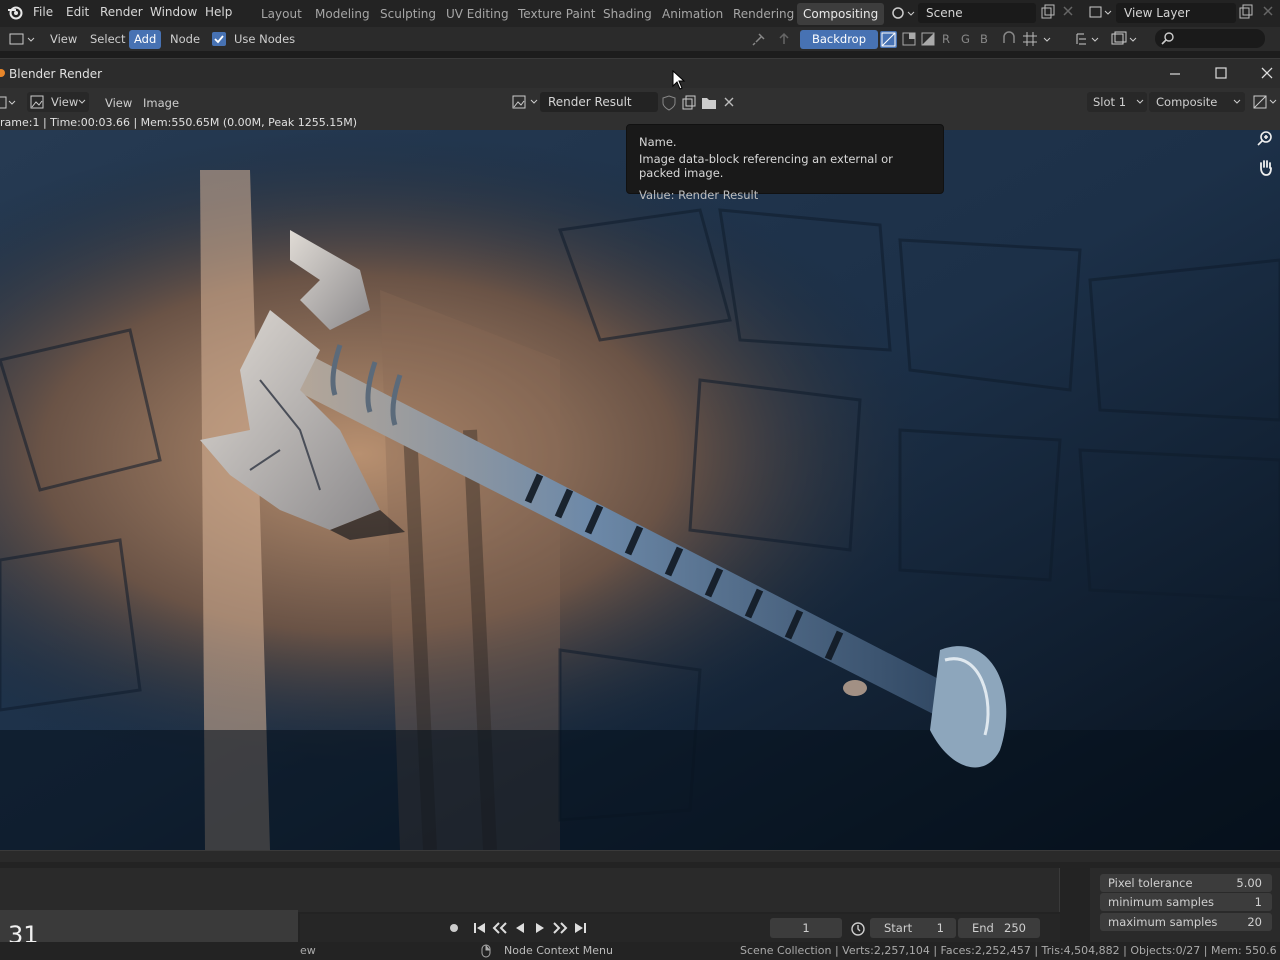  I want to click on playback-bar: 1 Start 1 End 250, so click(680, 928).